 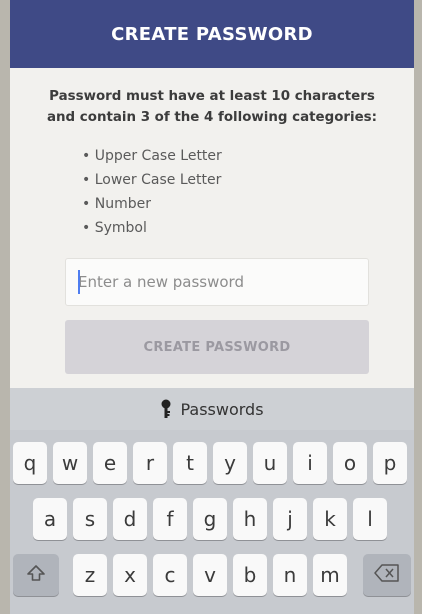 What do you see at coordinates (170, 519) in the screenshot?
I see `key-f: f` at bounding box center [170, 519].